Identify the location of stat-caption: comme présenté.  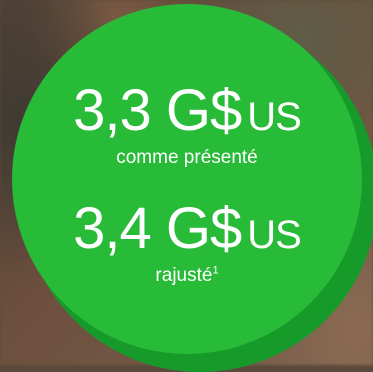
(187, 157).